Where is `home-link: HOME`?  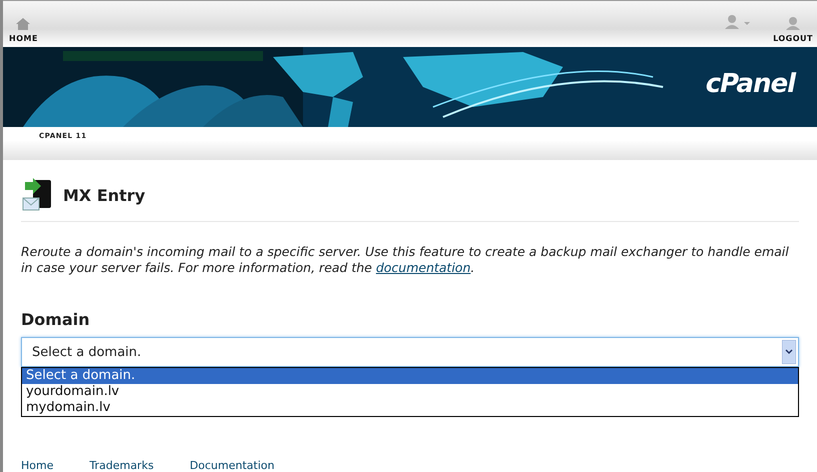
home-link: HOME is located at coordinates (23, 38).